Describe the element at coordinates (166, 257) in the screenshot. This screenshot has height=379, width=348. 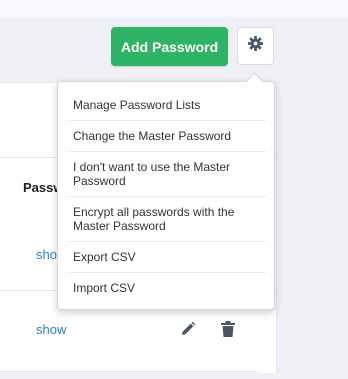
I see `menu-item-export-csv: Export CSV` at that location.